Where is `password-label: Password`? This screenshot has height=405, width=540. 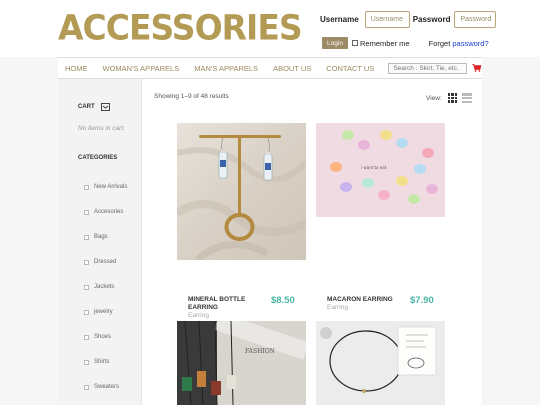
password-label: Password is located at coordinates (431, 19).